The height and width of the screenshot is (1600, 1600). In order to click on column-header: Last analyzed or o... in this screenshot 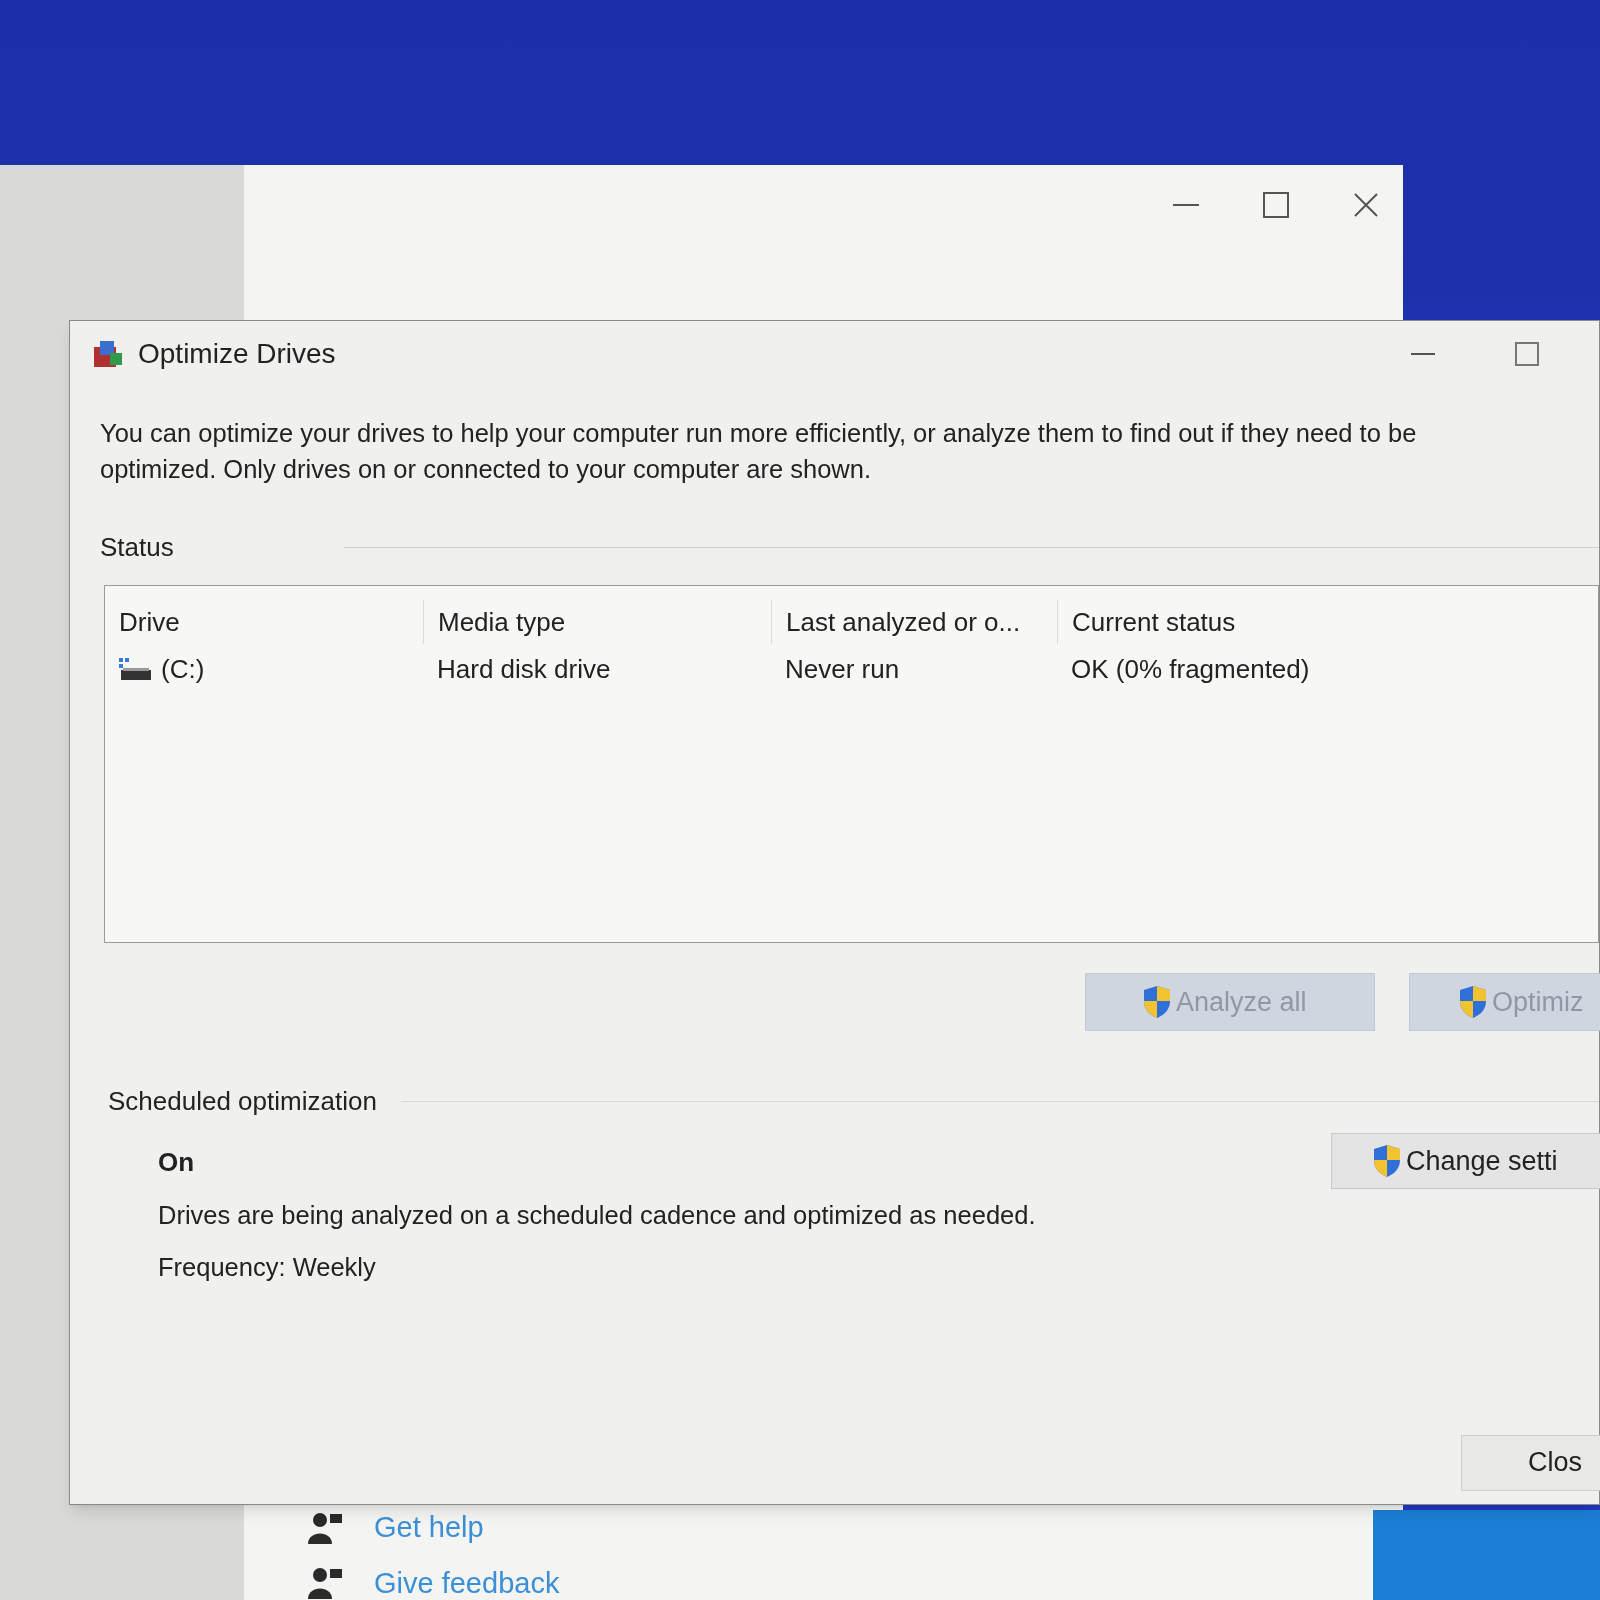, I will do `click(903, 622)`.